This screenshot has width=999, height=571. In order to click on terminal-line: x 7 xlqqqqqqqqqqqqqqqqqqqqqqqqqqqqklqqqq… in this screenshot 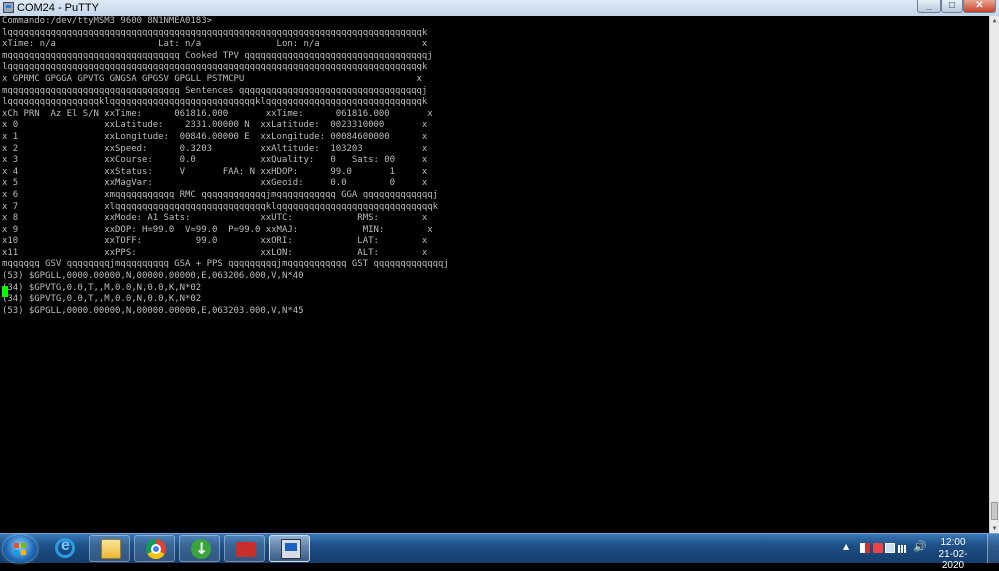, I will do `click(220, 206)`.